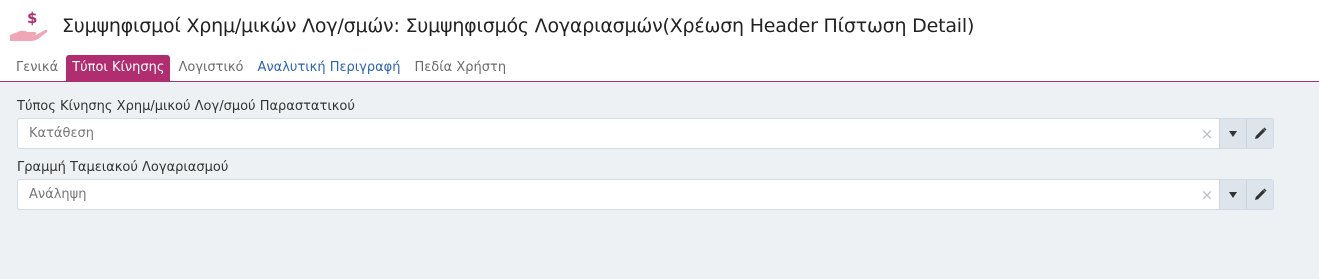  I want to click on tab-user-fields: Πεδία Χρήστη, so click(461, 68).